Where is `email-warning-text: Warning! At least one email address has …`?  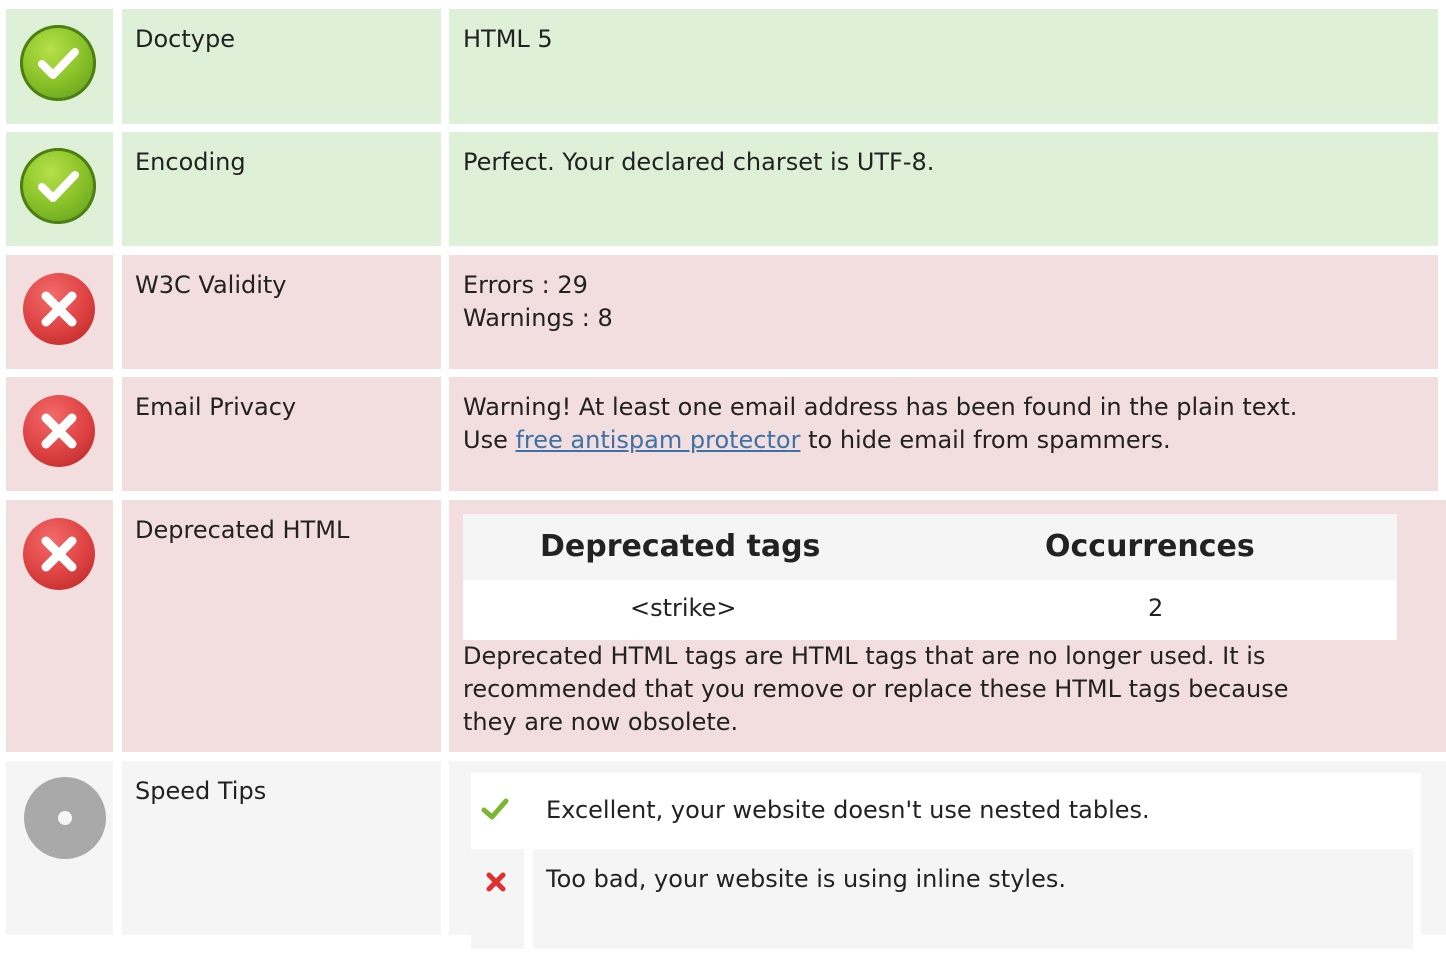
email-warning-text: Warning! At least one email address has … is located at coordinates (880, 407).